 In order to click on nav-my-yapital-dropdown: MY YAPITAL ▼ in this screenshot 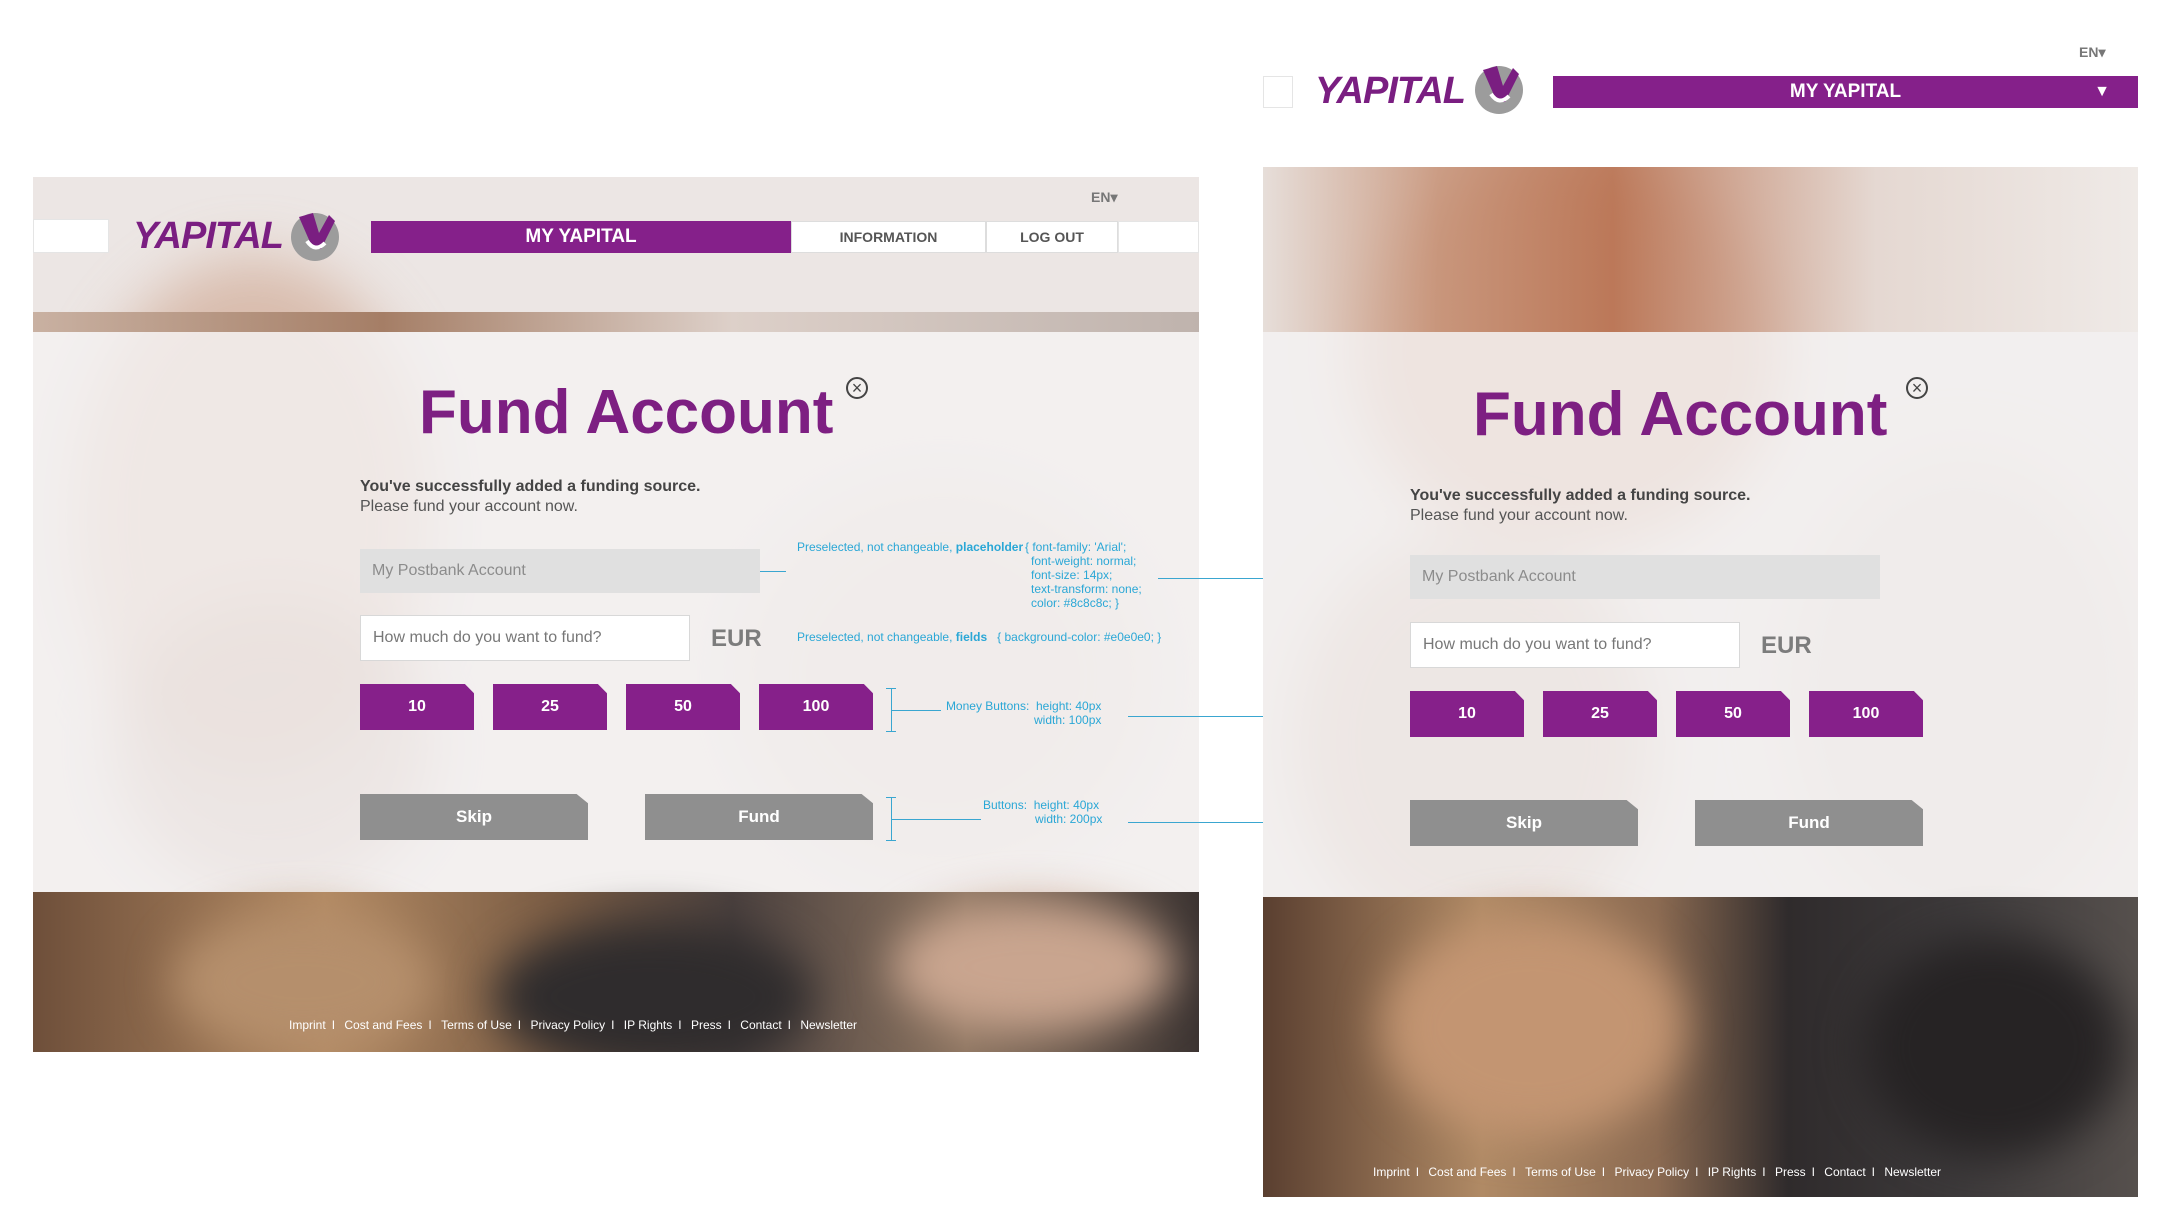, I will do `click(1845, 92)`.